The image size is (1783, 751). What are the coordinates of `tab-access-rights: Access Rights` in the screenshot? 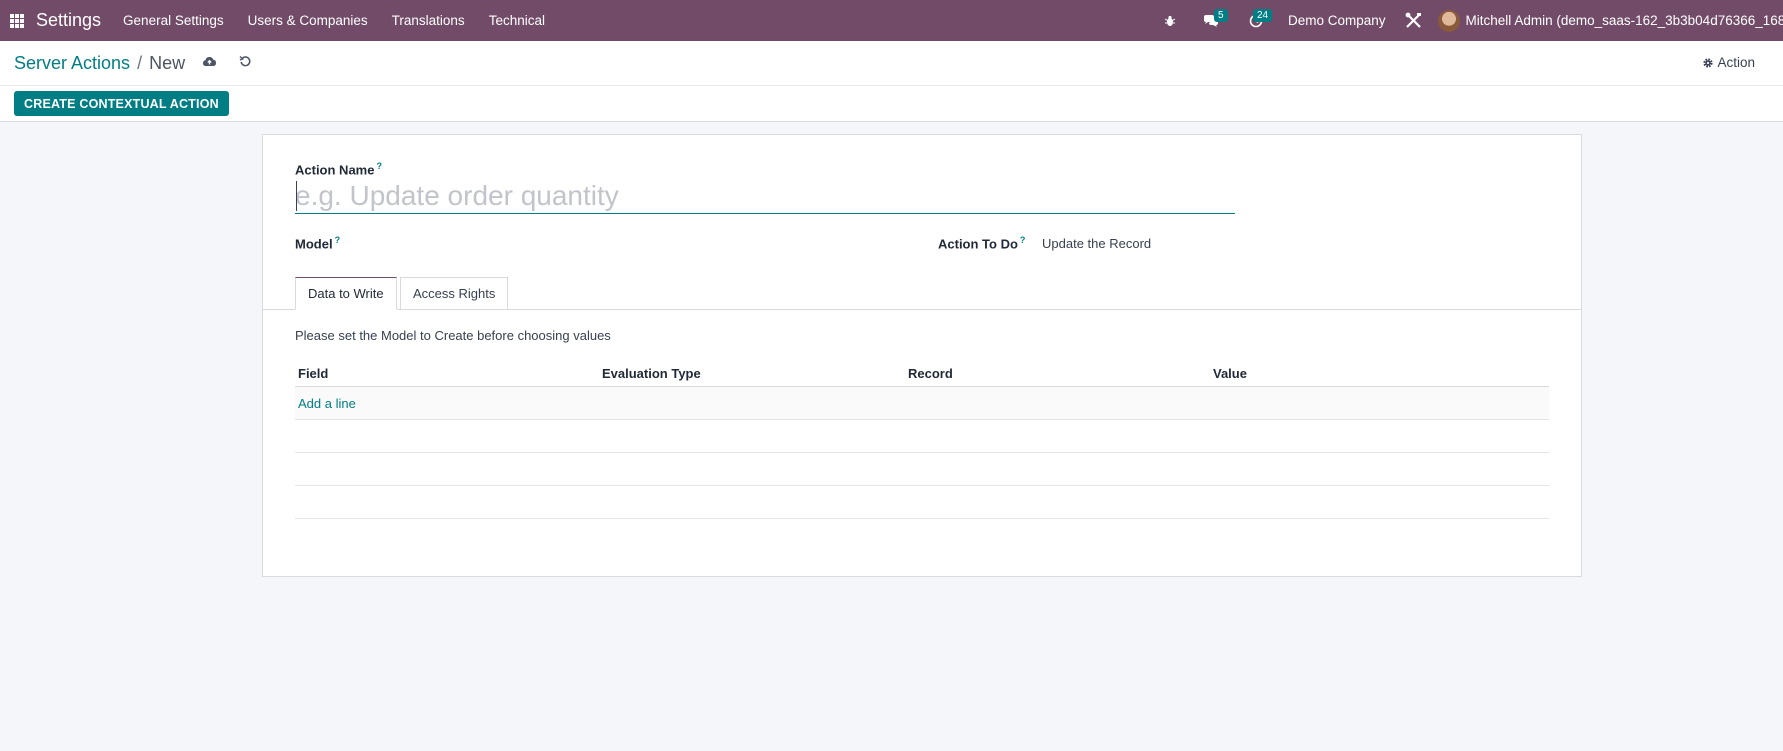 It's located at (454, 293).